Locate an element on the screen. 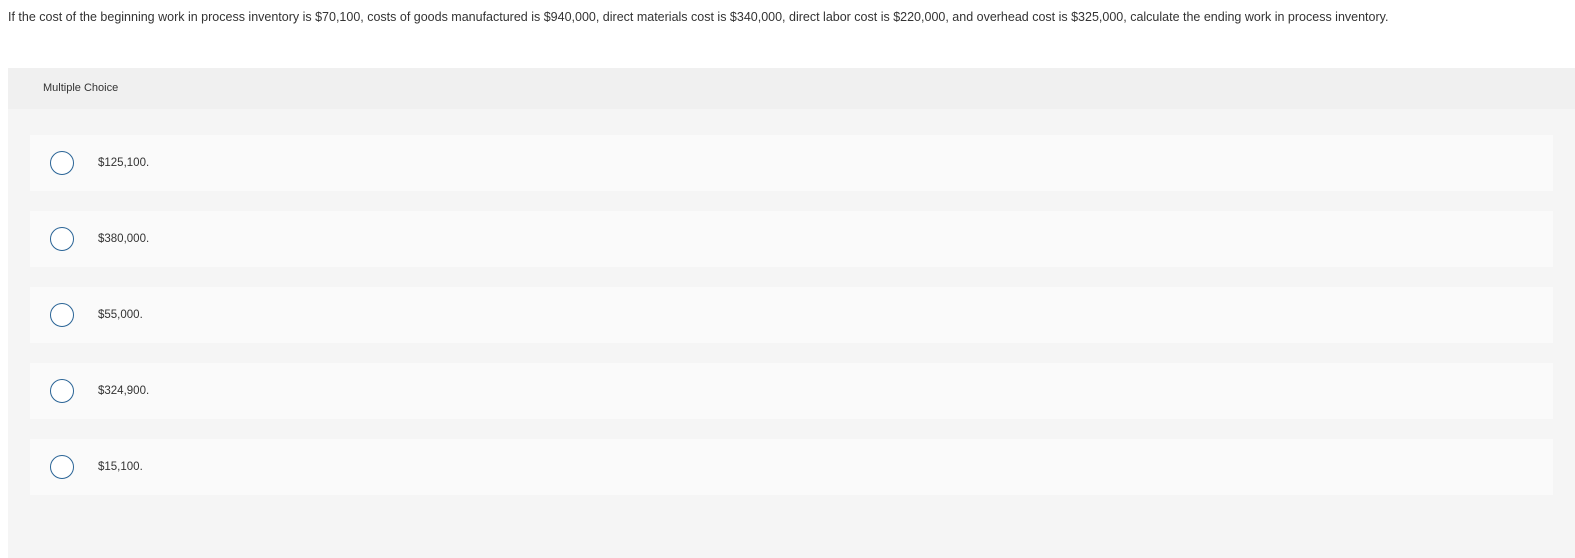 Image resolution: width=1575 pixels, height=558 pixels. answer-option-b: $380,000. is located at coordinates (791, 239).